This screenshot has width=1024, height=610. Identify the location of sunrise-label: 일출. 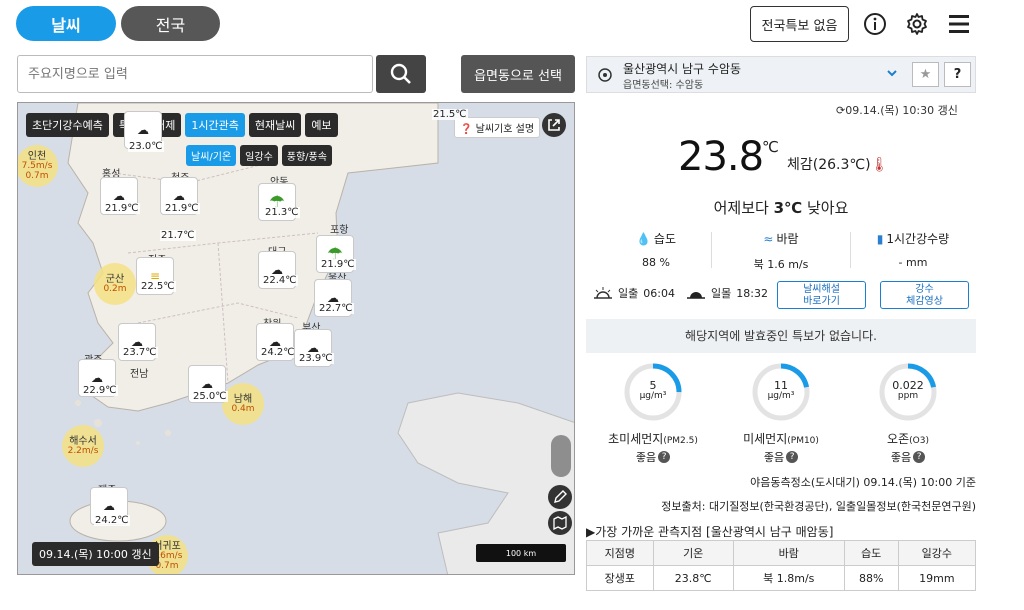
(628, 293).